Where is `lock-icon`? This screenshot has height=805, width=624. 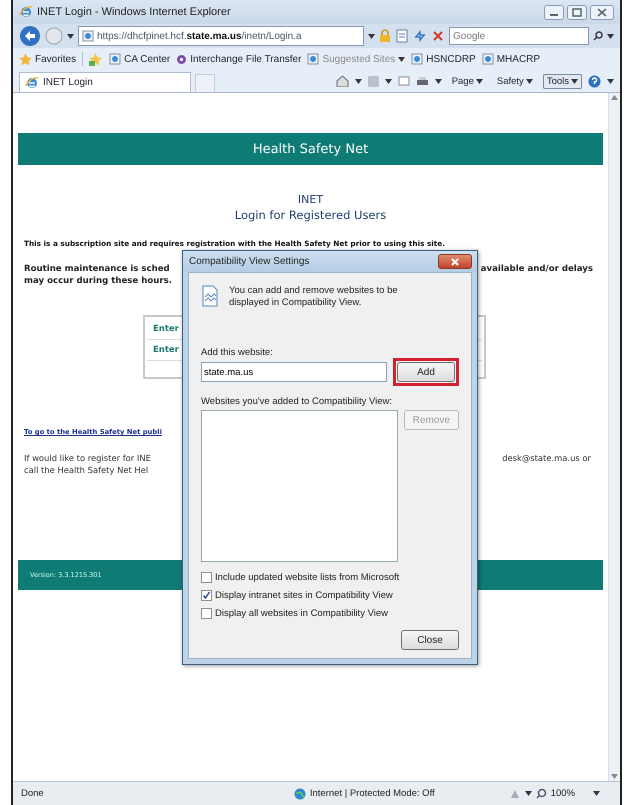 lock-icon is located at coordinates (385, 36).